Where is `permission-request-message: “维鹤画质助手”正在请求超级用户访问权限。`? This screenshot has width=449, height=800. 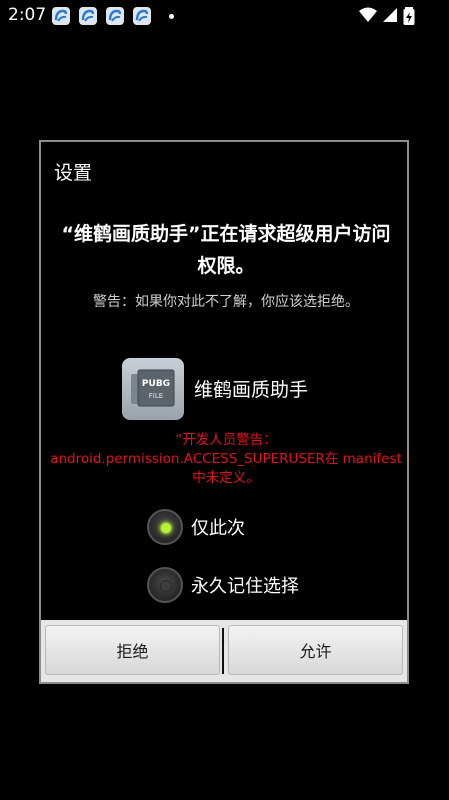
permission-request-message: “维鹤画质助手”正在请求超级用户访问权限。 is located at coordinates (226, 250).